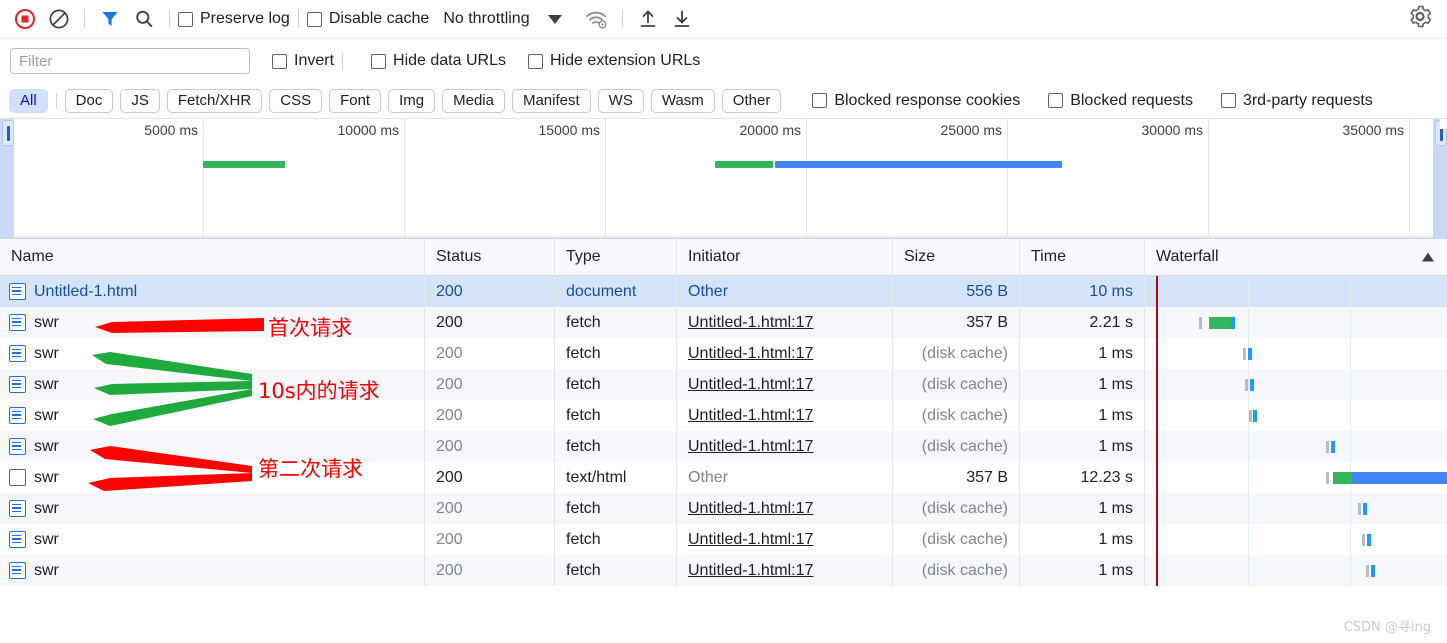 This screenshot has width=1447, height=643. Describe the element at coordinates (490, 257) in the screenshot. I see `column-header-status: Status` at that location.